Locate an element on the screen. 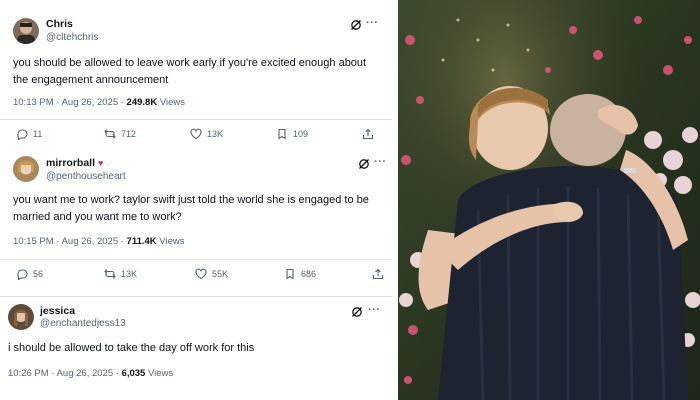 This screenshot has width=700, height=400. like-count: 13K is located at coordinates (215, 134).